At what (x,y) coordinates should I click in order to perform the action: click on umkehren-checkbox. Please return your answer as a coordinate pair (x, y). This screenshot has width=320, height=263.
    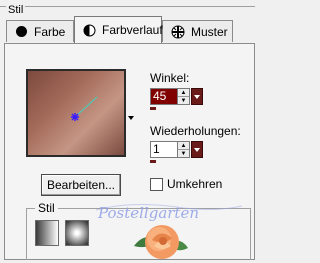
    Looking at the image, I should click on (156, 184).